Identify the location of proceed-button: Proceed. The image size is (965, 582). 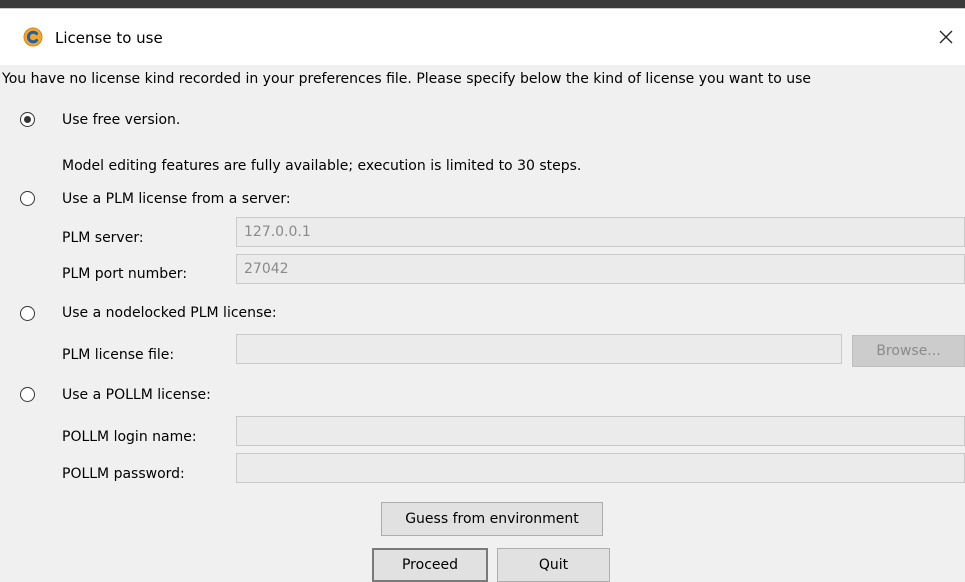
(430, 565).